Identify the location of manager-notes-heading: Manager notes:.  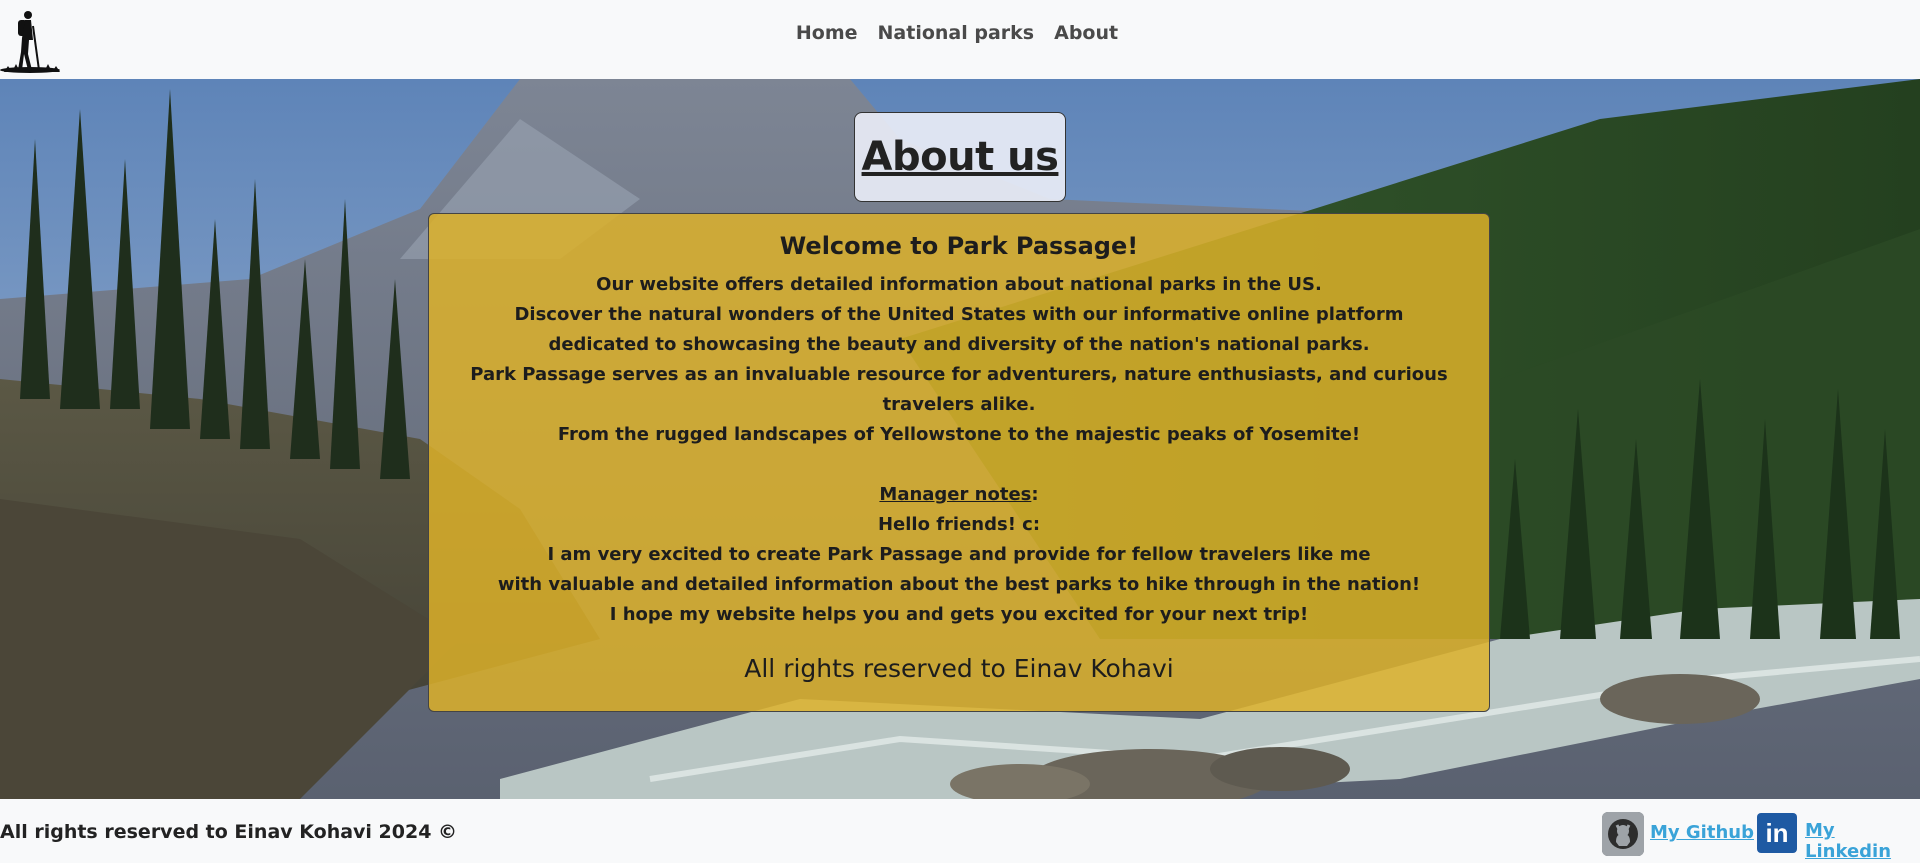
(959, 495).